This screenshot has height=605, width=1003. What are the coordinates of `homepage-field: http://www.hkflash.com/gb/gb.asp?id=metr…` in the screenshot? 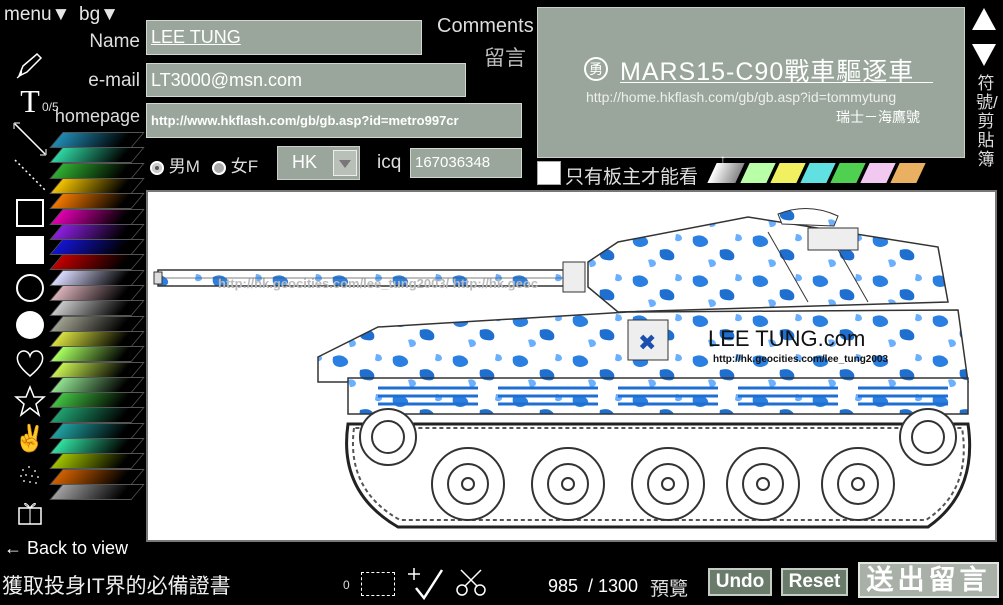 It's located at (334, 120).